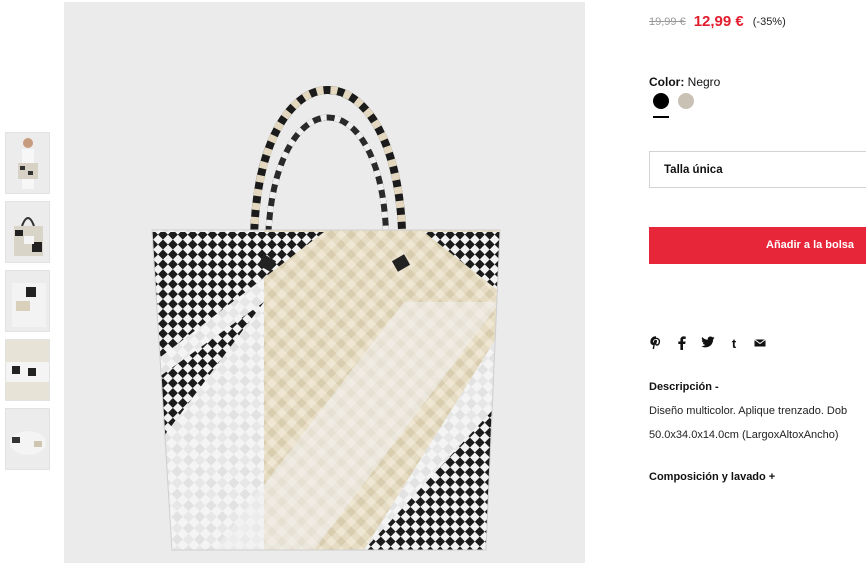 This screenshot has height=563, width=866. I want to click on description-dimensions: 50.0x34.0x14.0cm (LargoxAltoxAncho), so click(744, 435).